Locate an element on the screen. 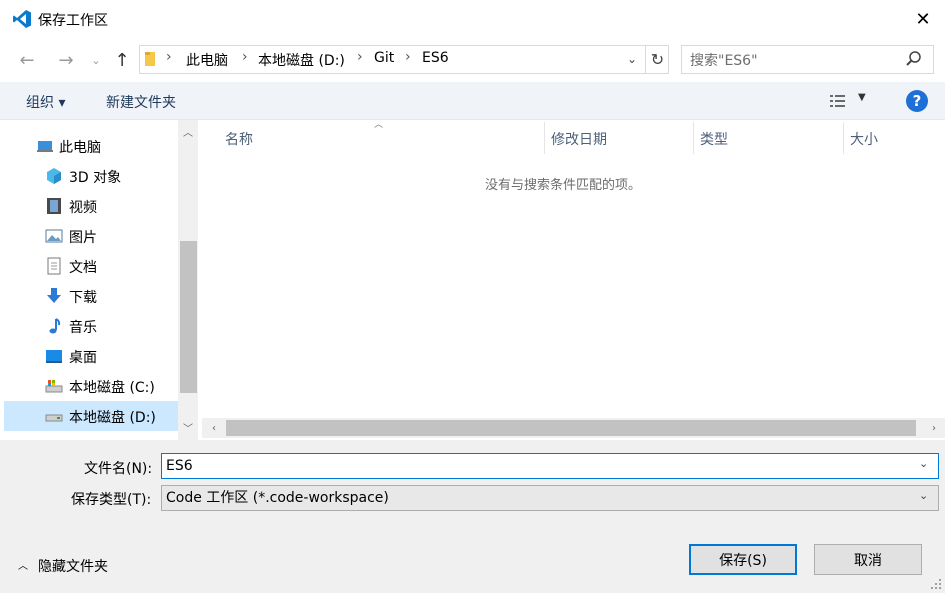  sidebar-item-label: 下载 is located at coordinates (83, 298).